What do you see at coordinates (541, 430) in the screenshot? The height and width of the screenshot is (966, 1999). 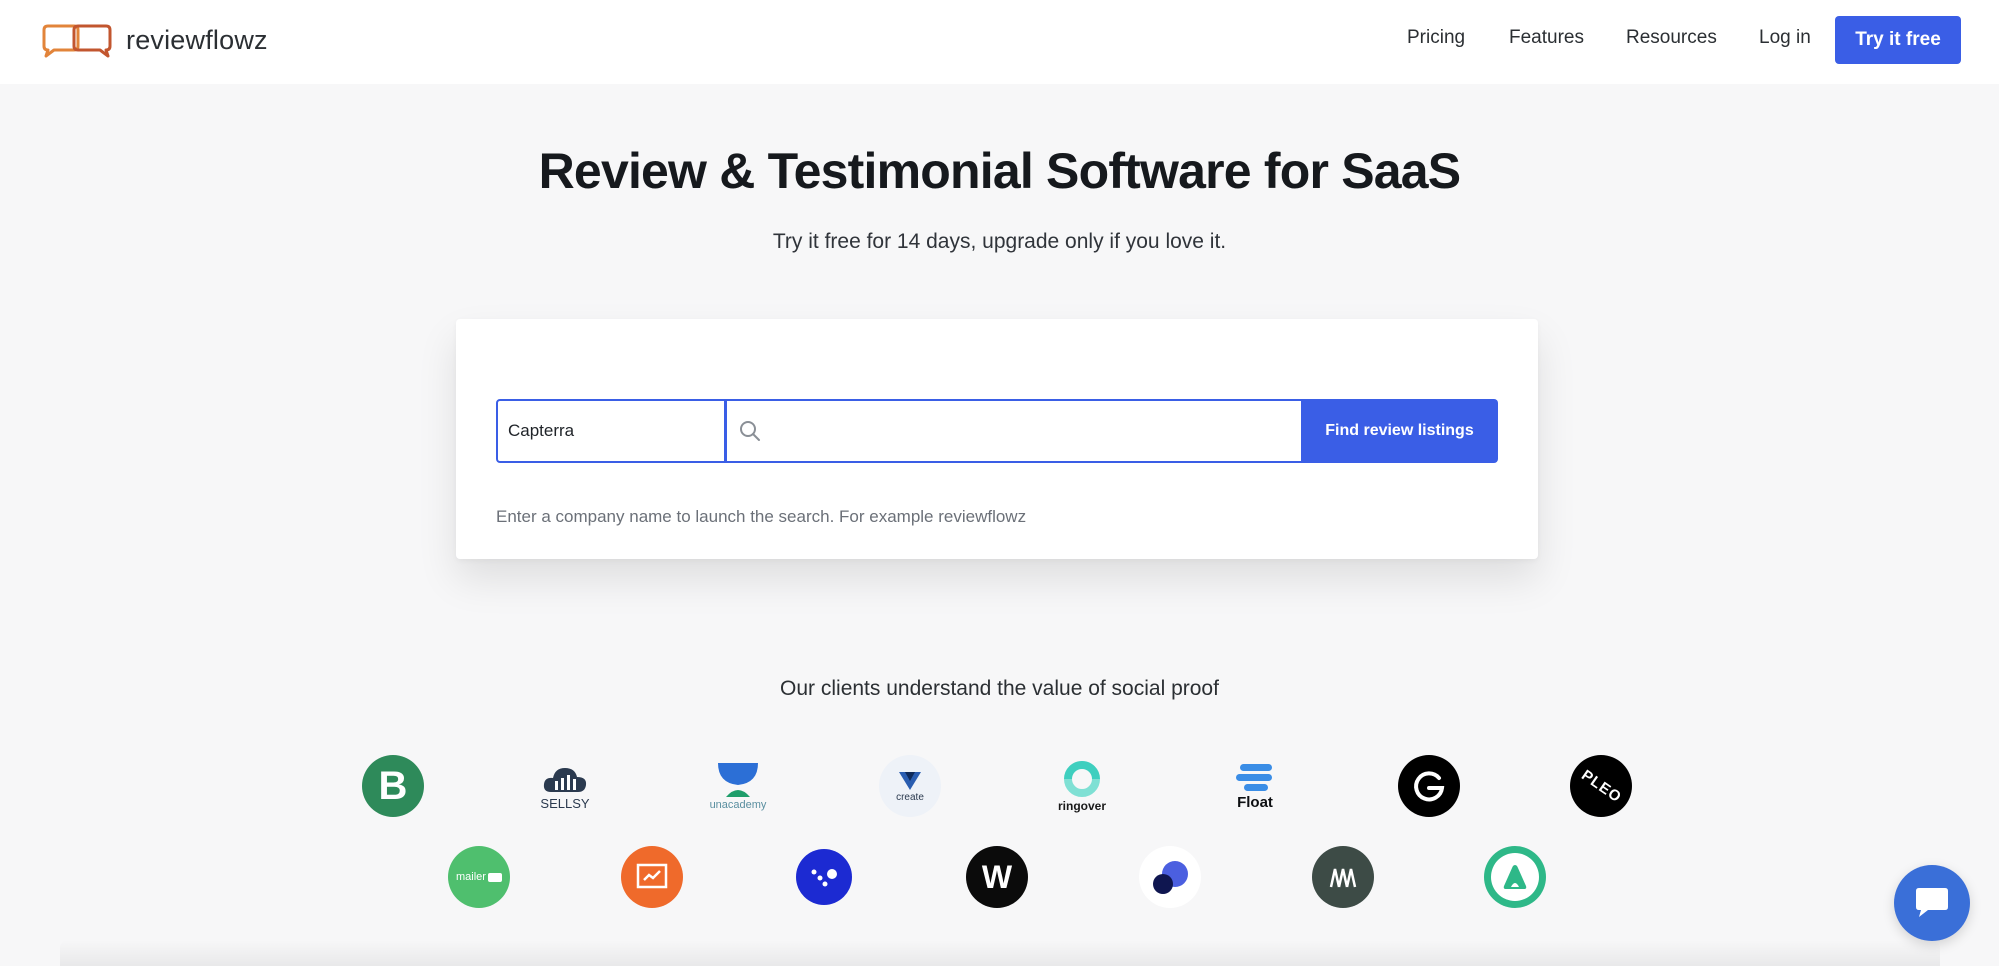 I see `review-source-value: Capterra` at bounding box center [541, 430].